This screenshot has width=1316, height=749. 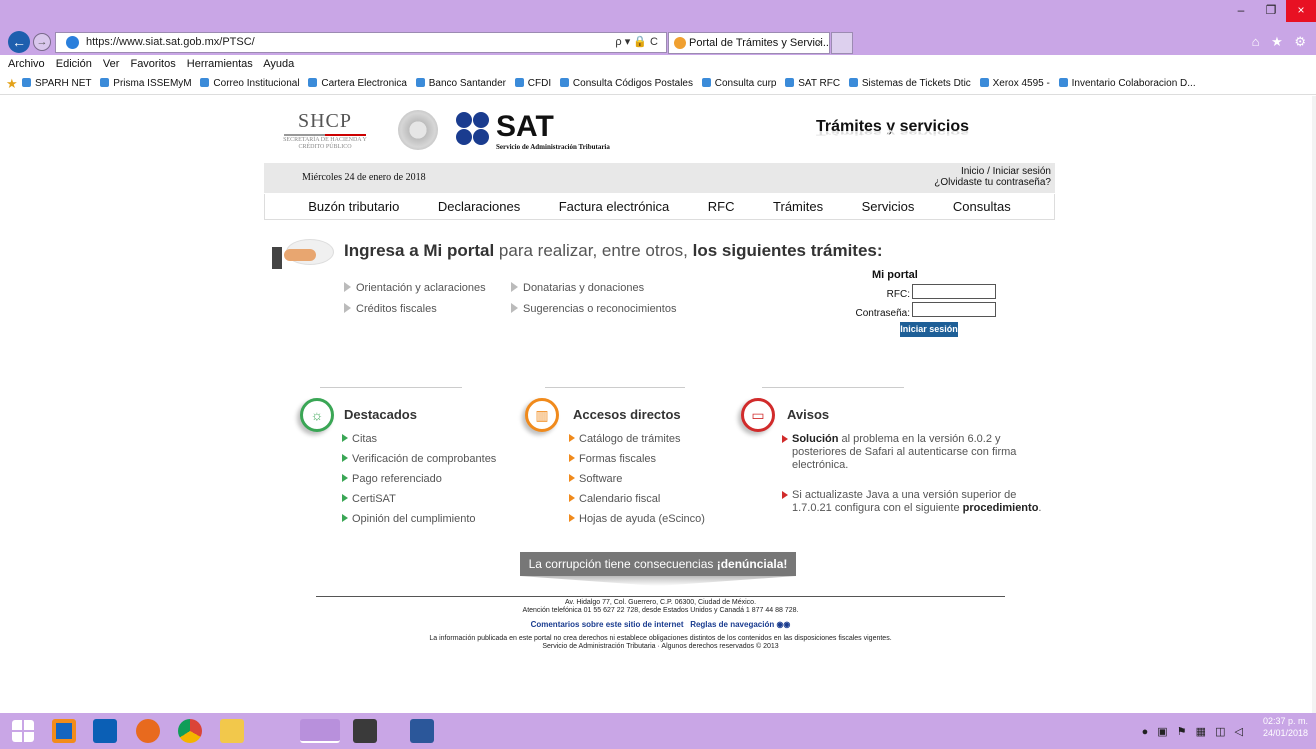 What do you see at coordinates (365, 439) in the screenshot?
I see `destacado-label: Citas` at bounding box center [365, 439].